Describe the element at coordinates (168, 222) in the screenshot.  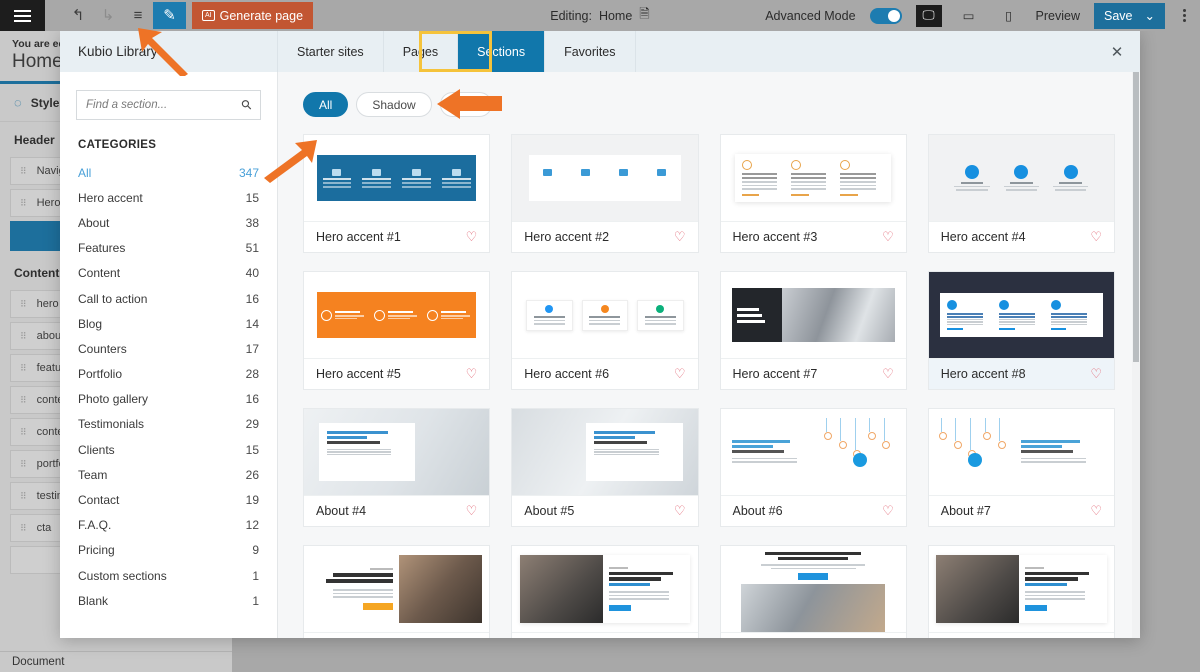
I see `category-item-about: About 38` at that location.